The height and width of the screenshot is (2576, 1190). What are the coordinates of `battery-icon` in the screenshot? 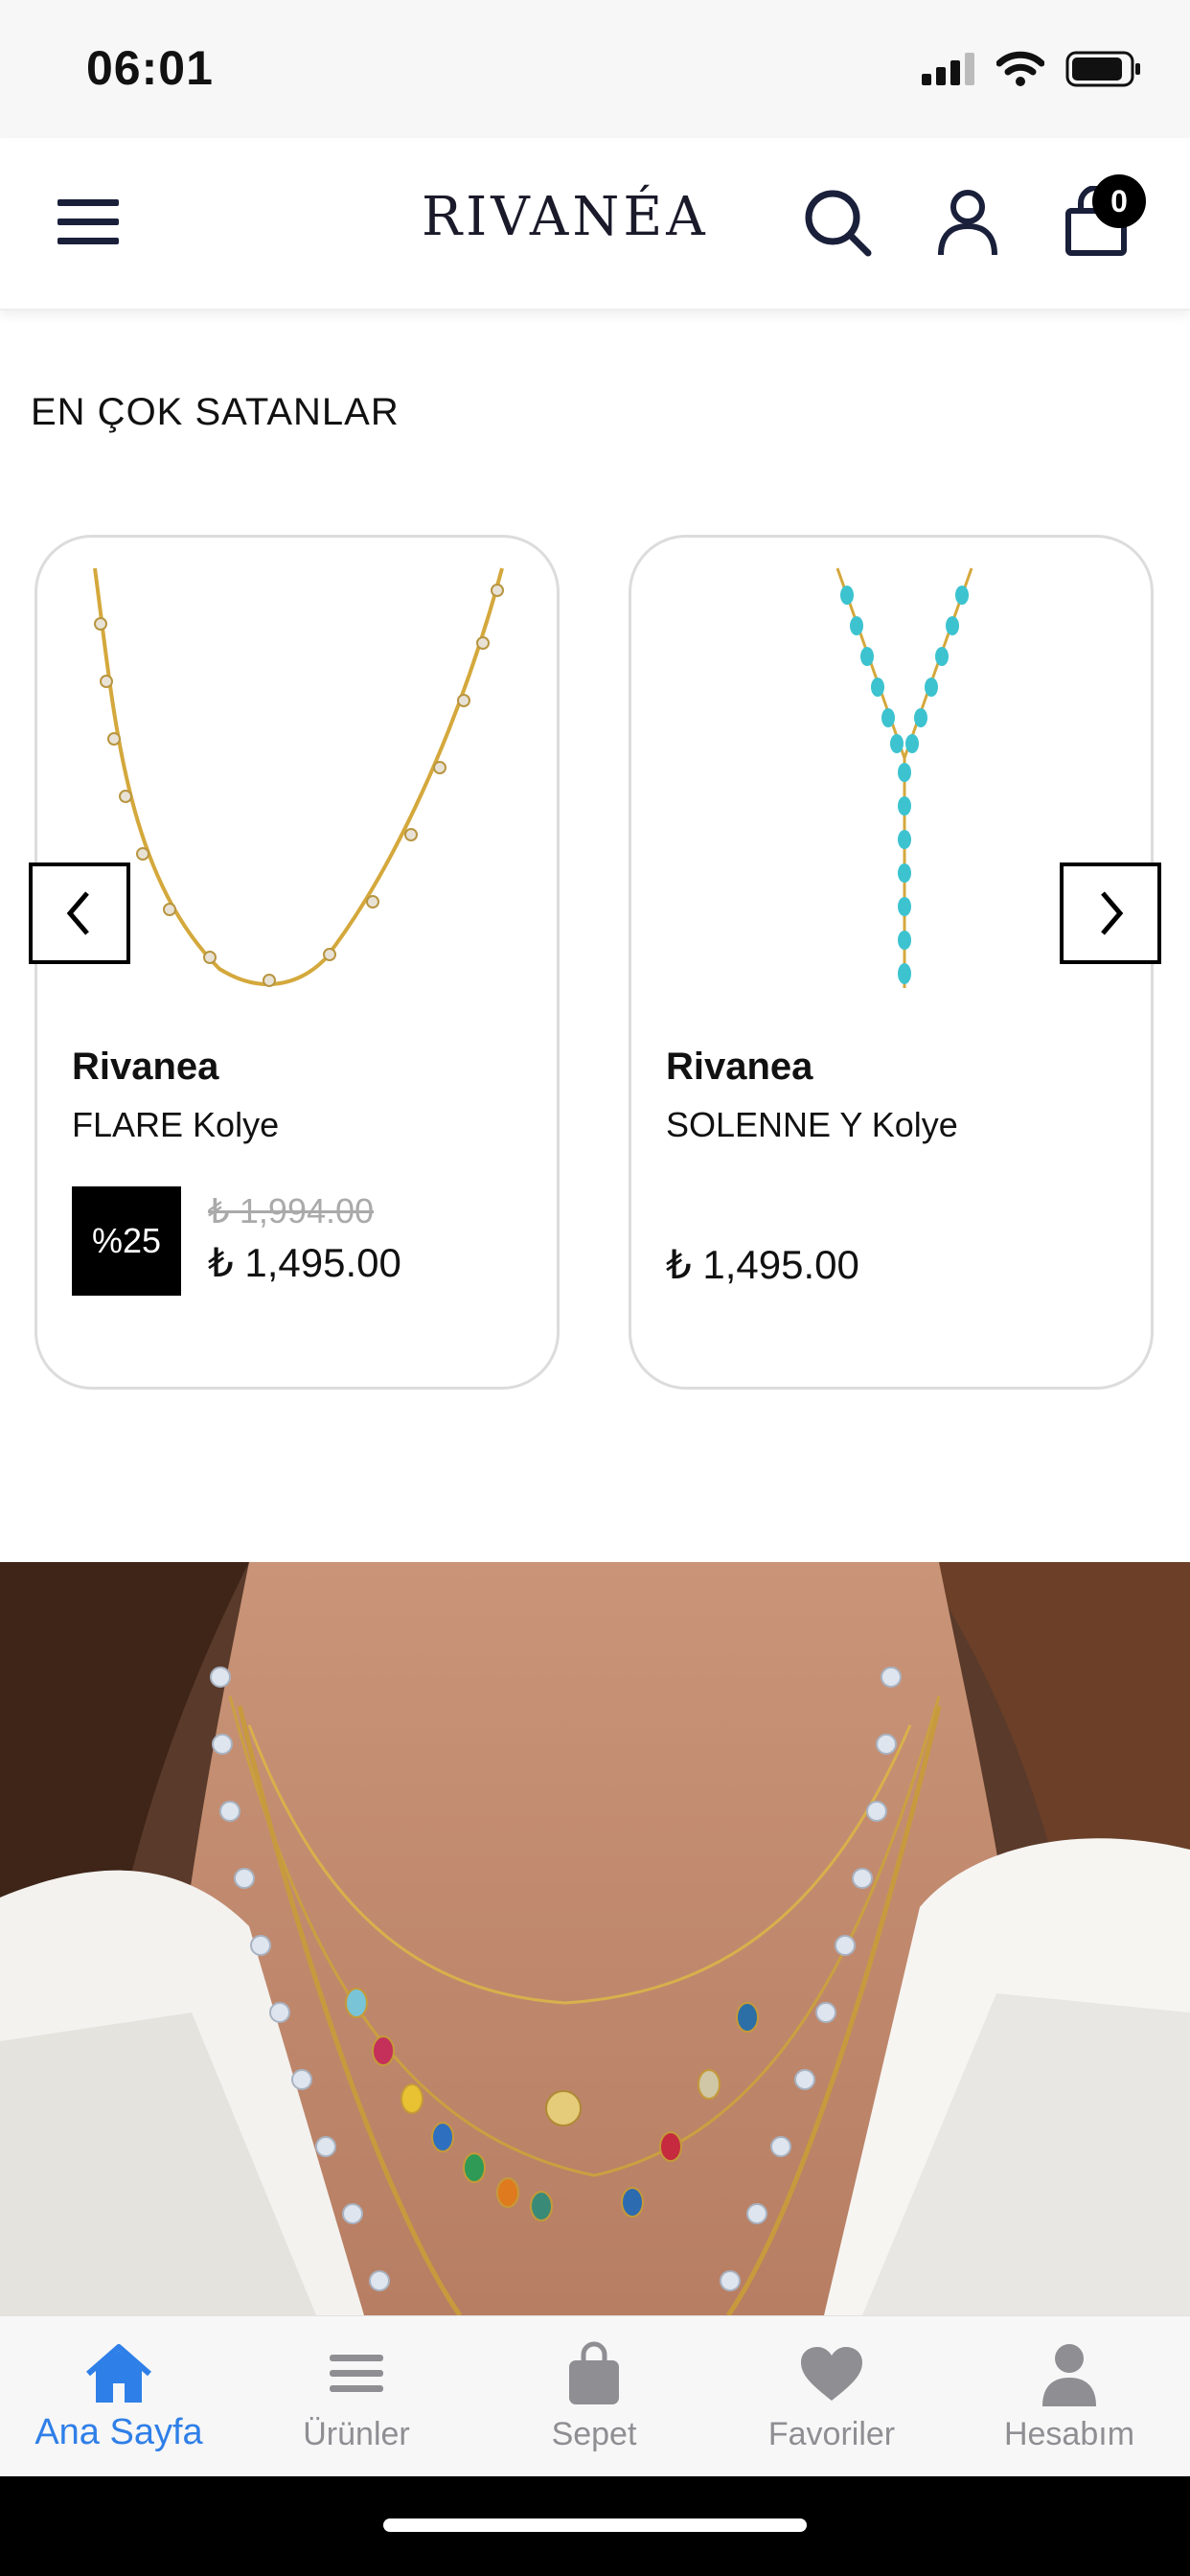 It's located at (1102, 69).